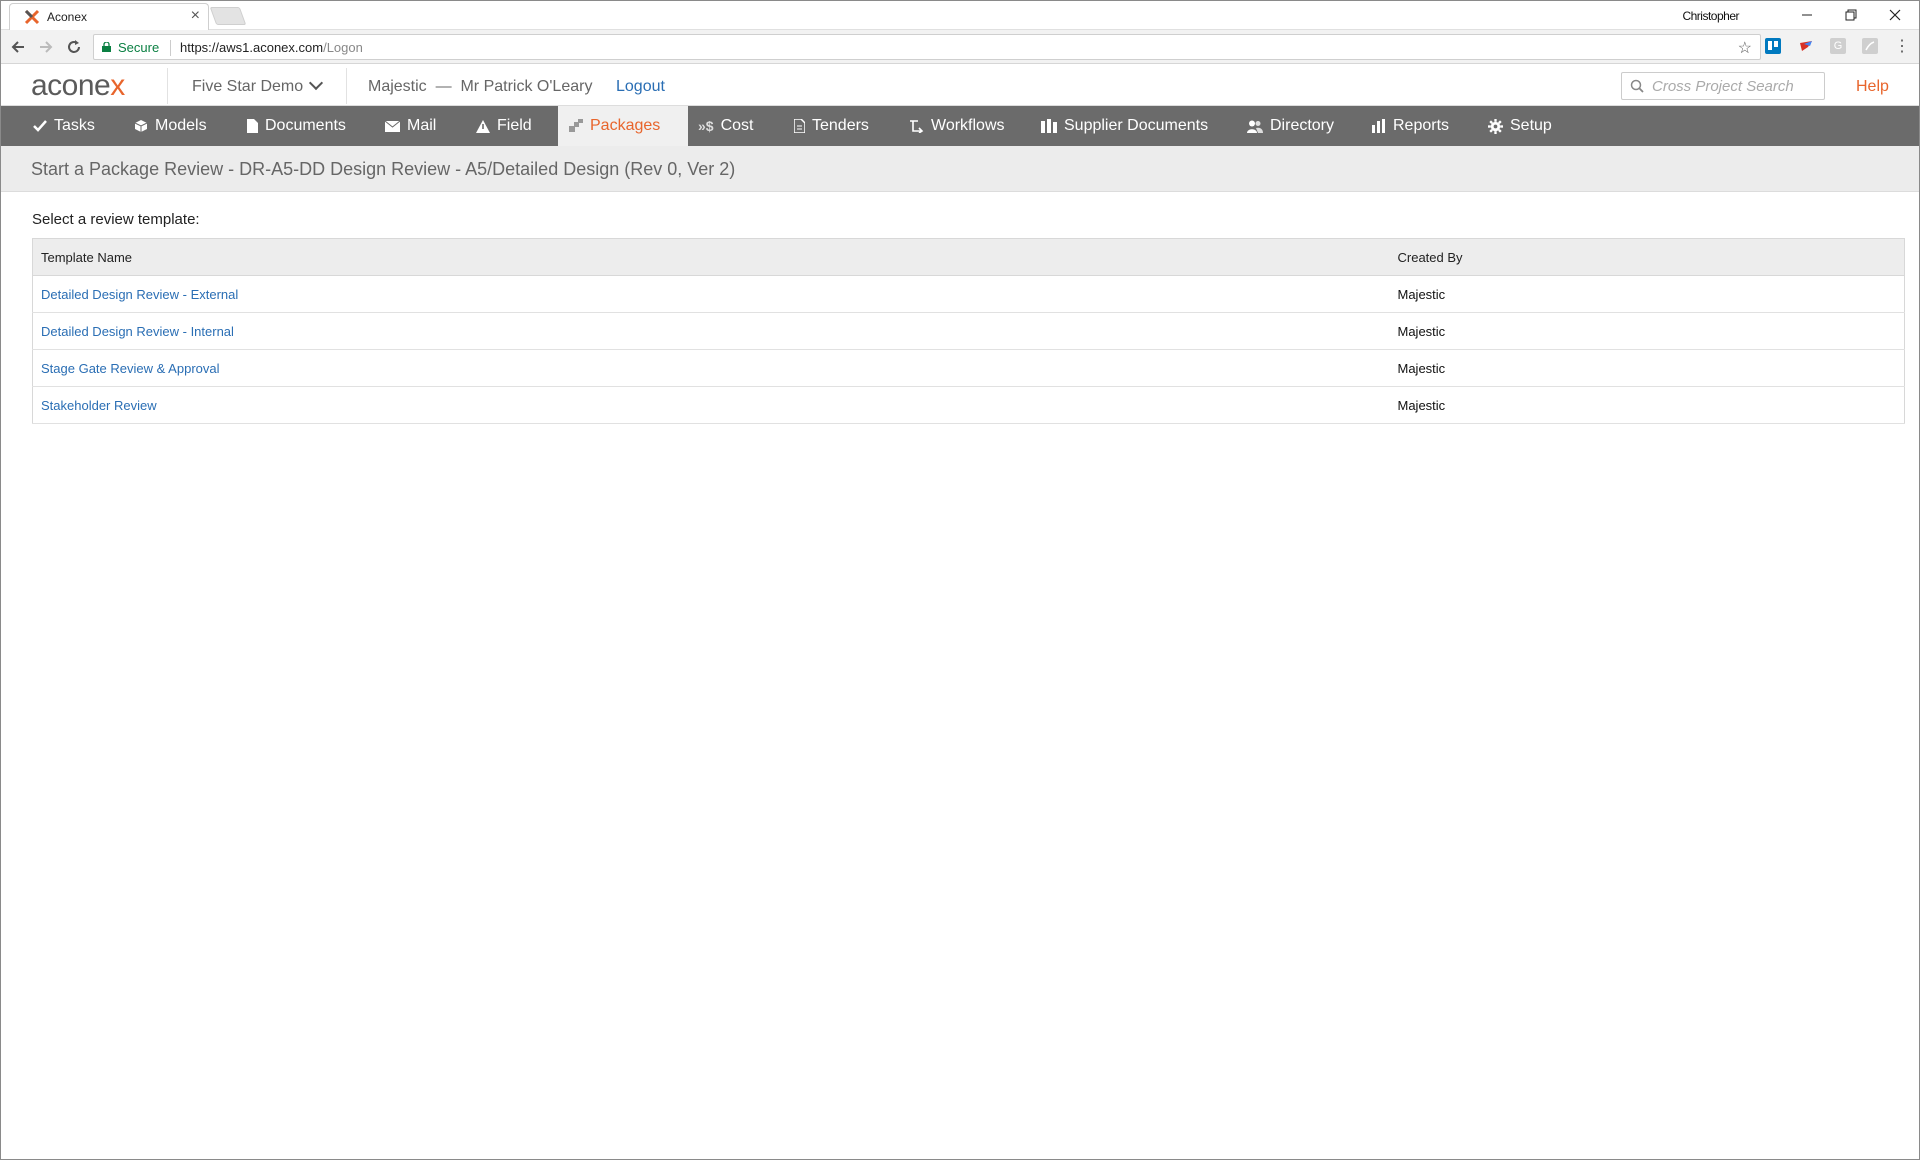  I want to click on table-row: Stage Gate Review & Approval Majestic, so click(968, 368).